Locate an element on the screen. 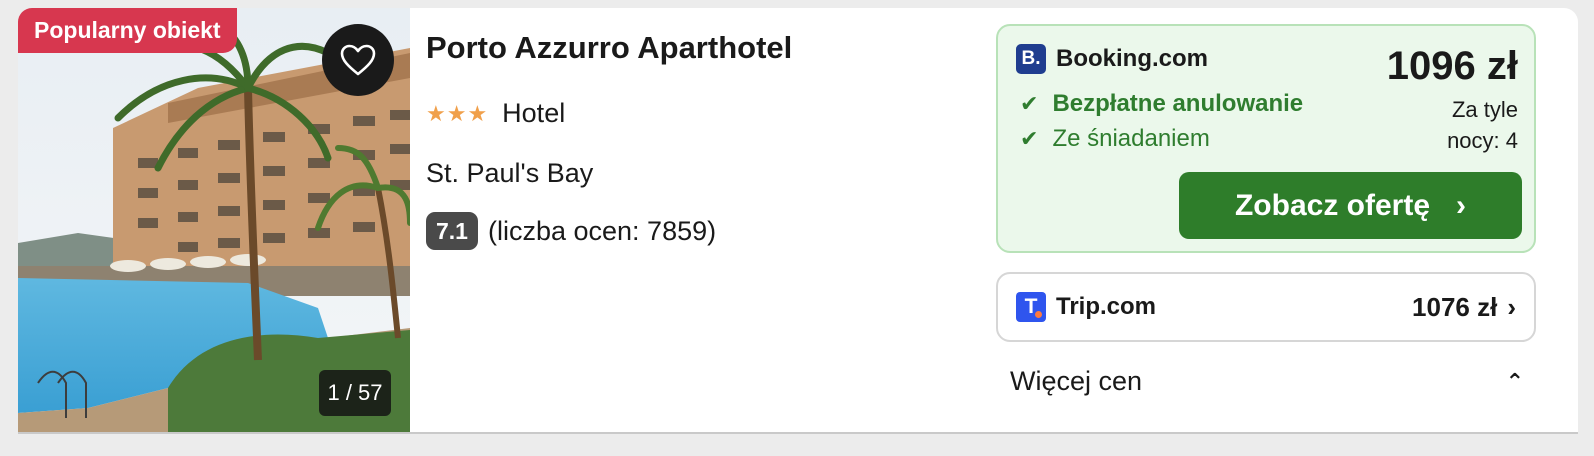  heart-icon is located at coordinates (358, 60).